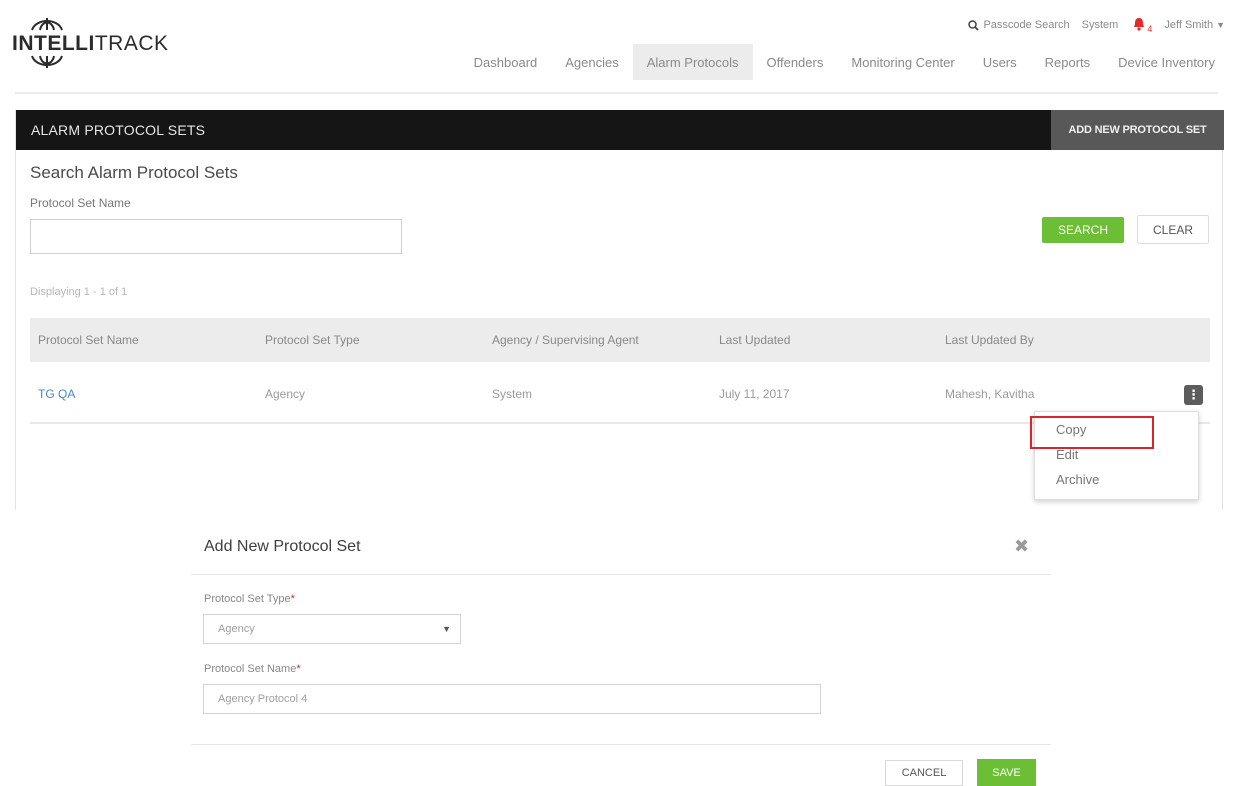  Describe the element at coordinates (1006, 772) in the screenshot. I see `save-button: SAVE` at that location.